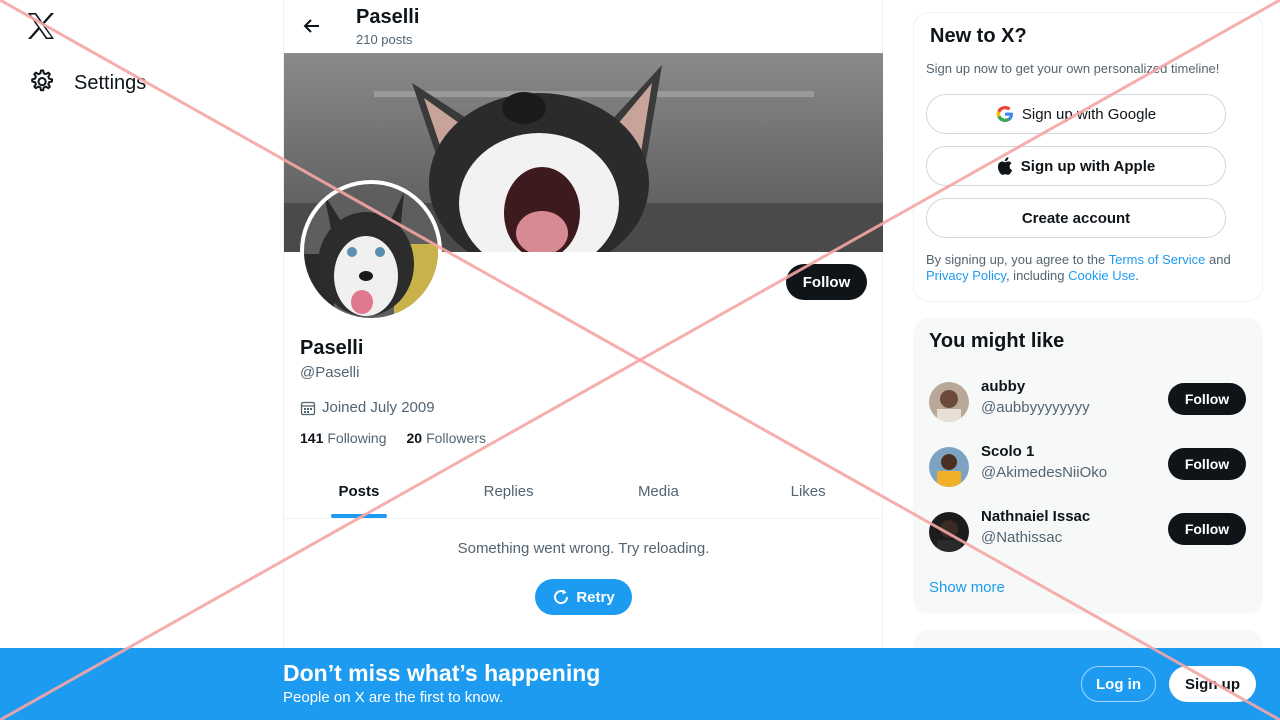  What do you see at coordinates (42, 28) in the screenshot?
I see `x-logo-icon` at bounding box center [42, 28].